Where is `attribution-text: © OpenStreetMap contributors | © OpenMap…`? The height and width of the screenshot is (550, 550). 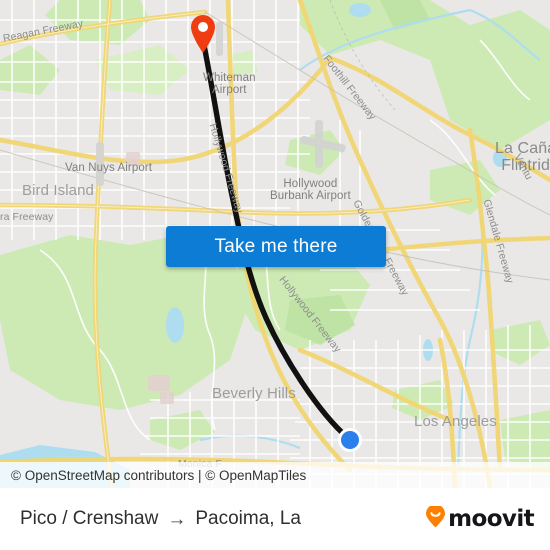
attribution-text: © OpenStreetMap contributors | © OpenMap… is located at coordinates (158, 475).